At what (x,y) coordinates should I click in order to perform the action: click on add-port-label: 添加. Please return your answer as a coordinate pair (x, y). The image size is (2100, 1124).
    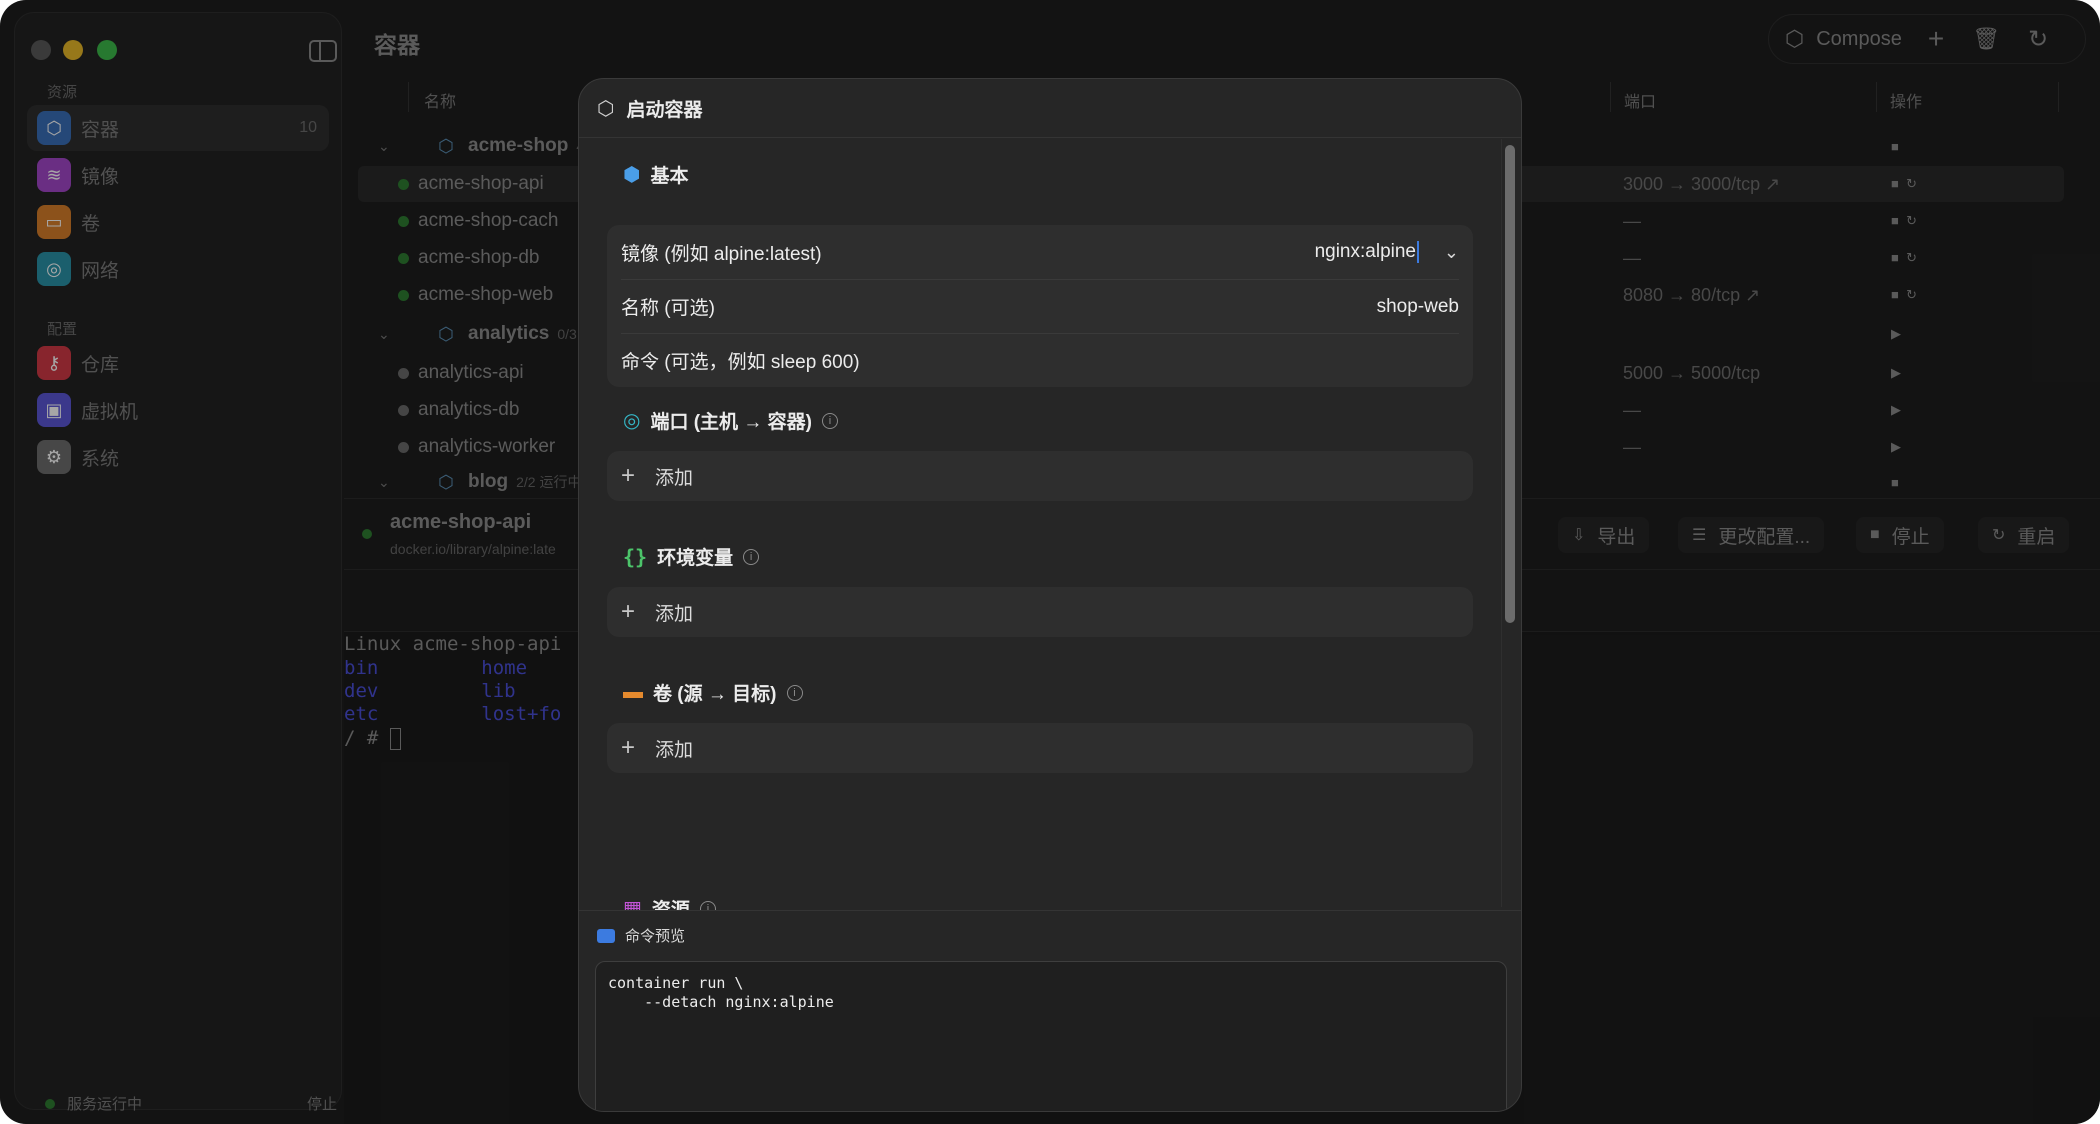
    Looking at the image, I should click on (674, 478).